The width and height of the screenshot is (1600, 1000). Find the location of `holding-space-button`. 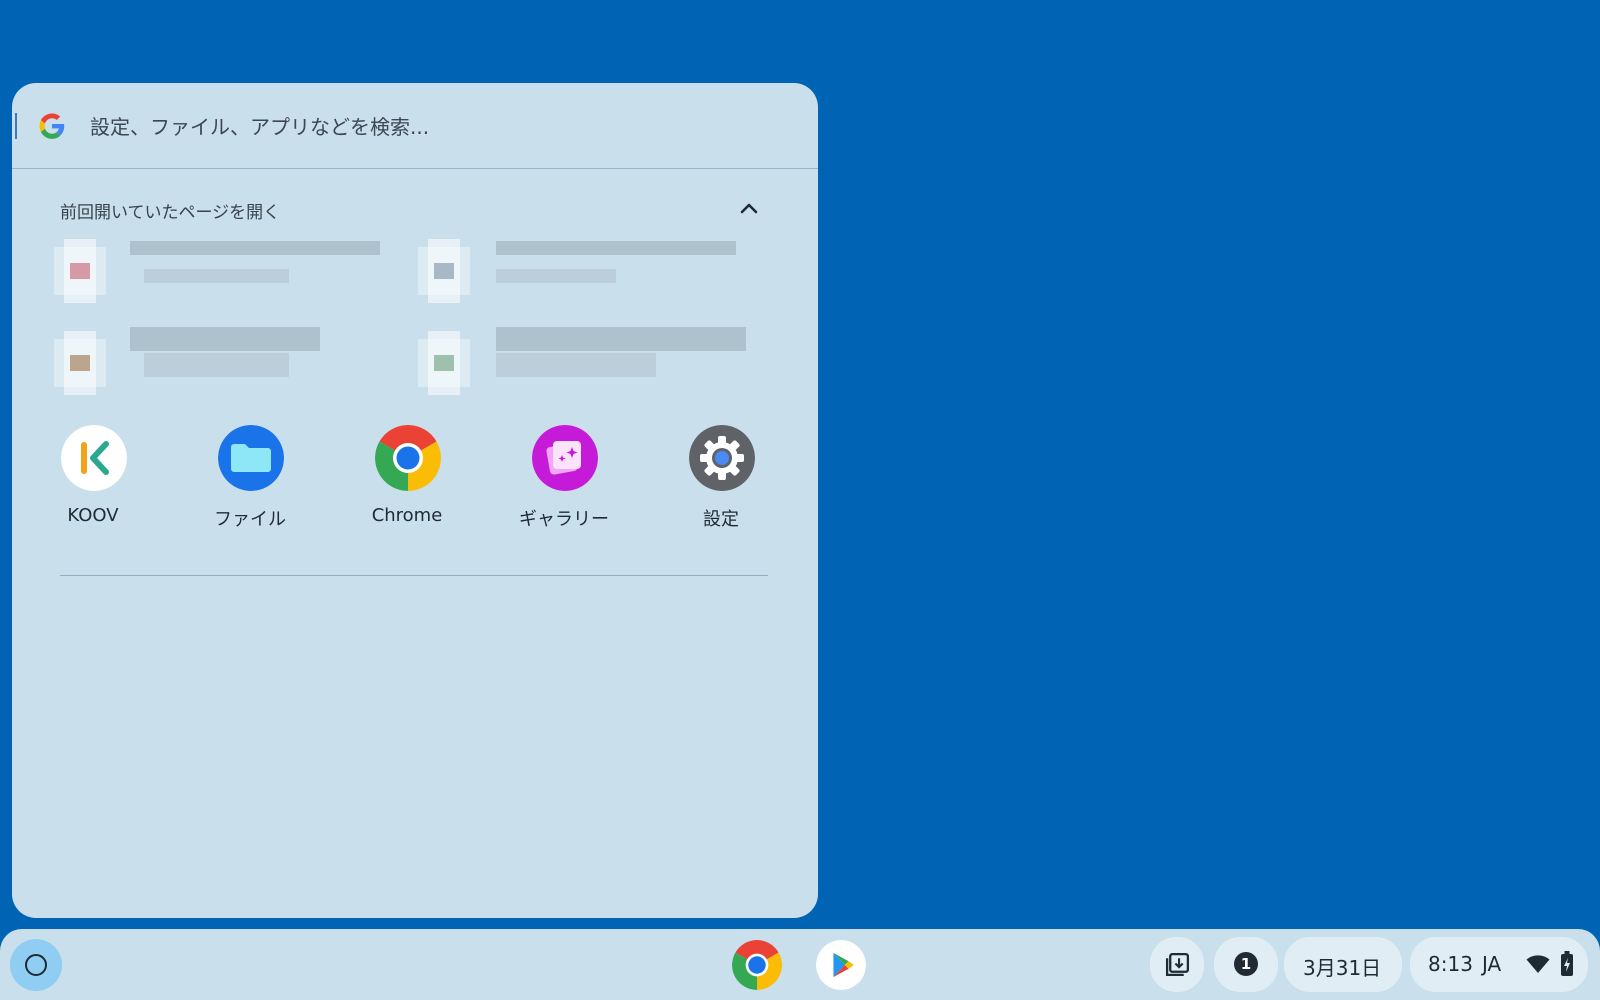

holding-space-button is located at coordinates (1177, 964).